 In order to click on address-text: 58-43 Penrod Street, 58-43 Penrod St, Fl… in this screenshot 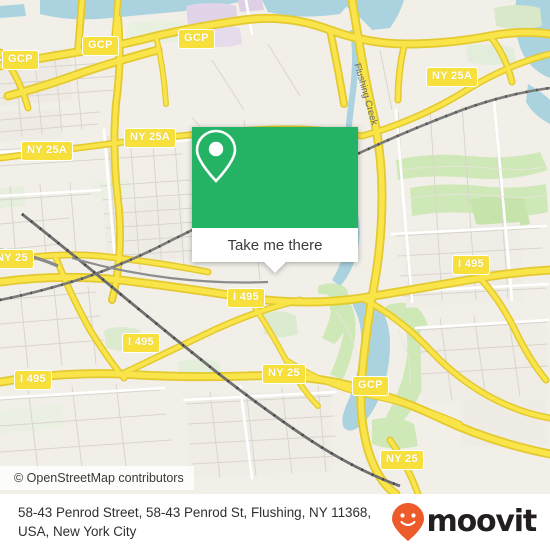, I will do `click(195, 521)`.